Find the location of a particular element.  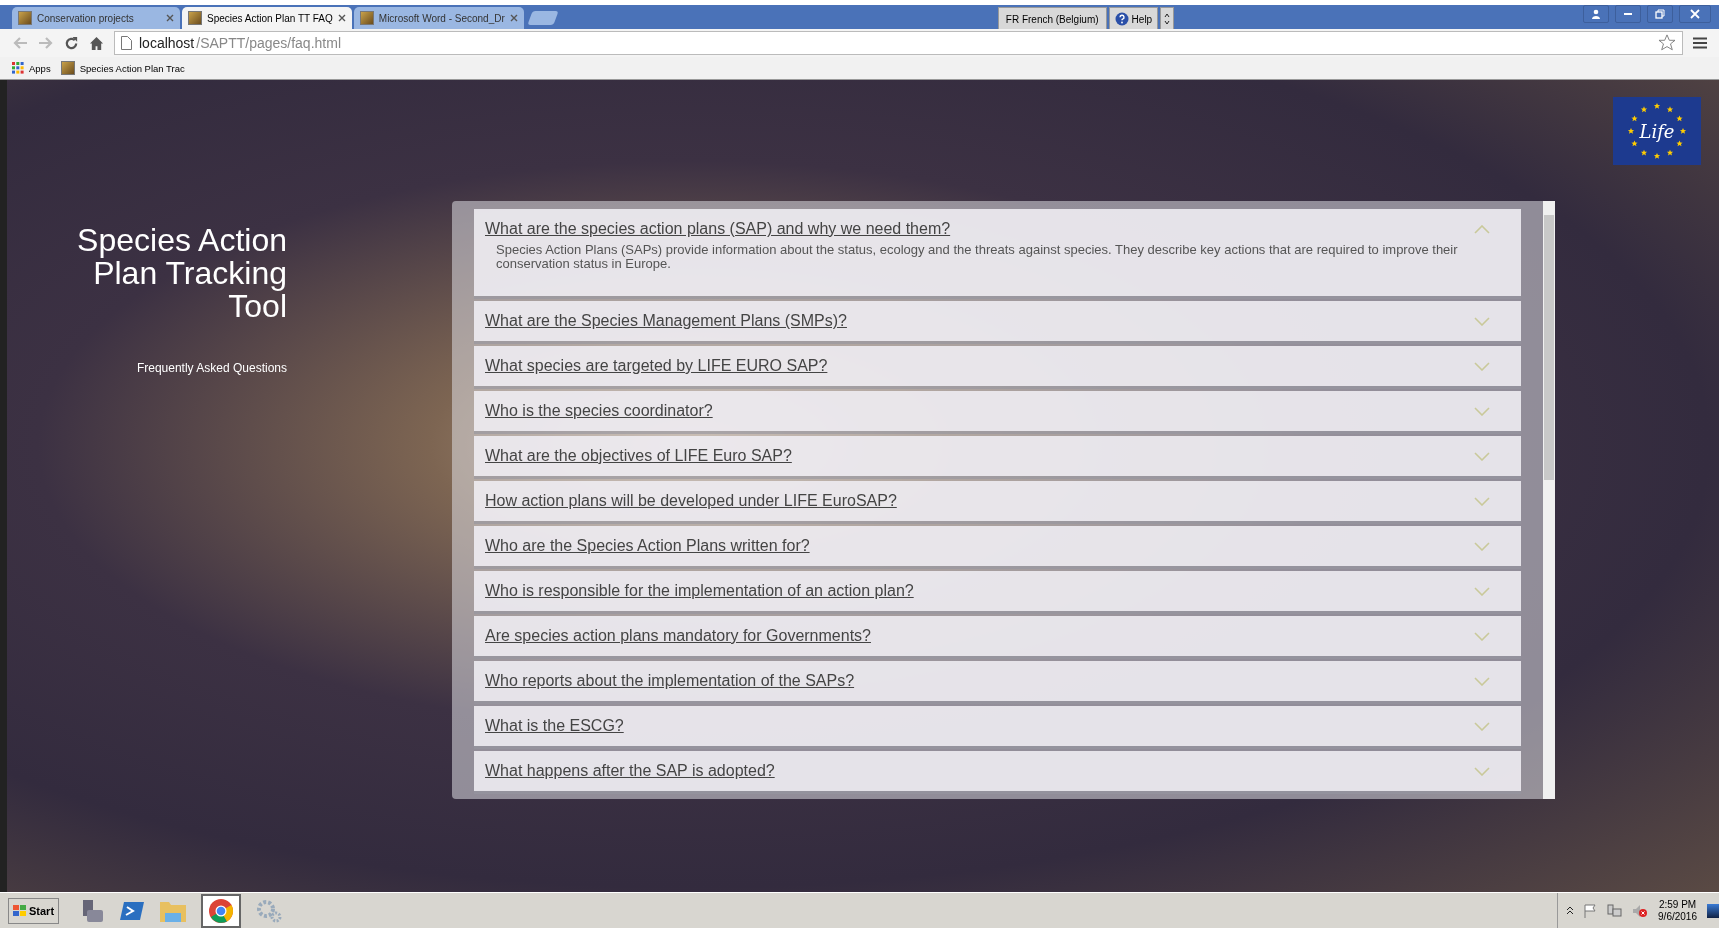

restore-icon is located at coordinates (1660, 14).